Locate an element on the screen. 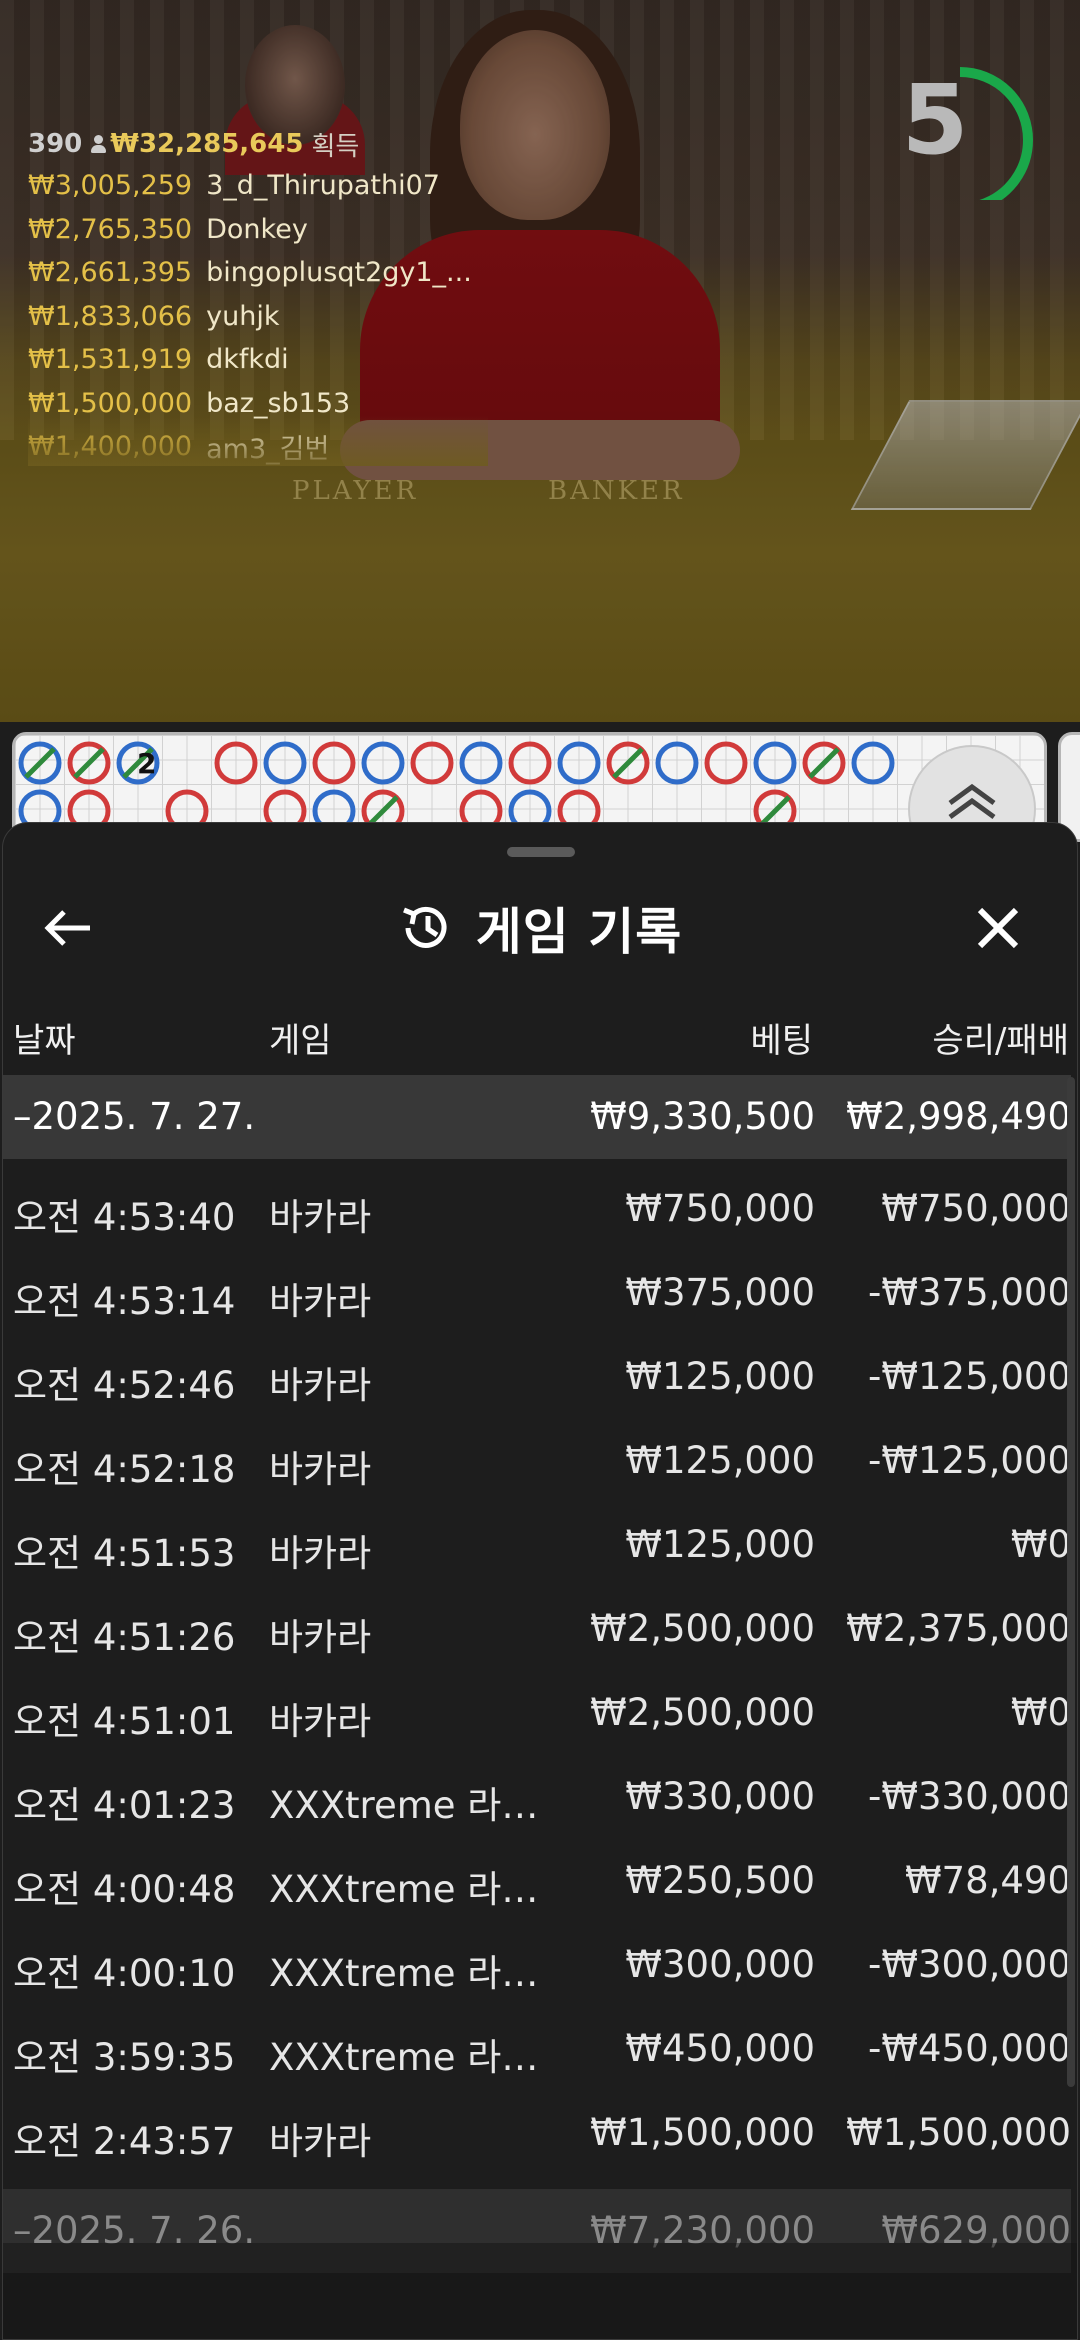 This screenshot has width=1080, height=2340. date-group-row: –2025. 7. 27. ₩9,330,500 ₩2,998,490 is located at coordinates (537, 1117).